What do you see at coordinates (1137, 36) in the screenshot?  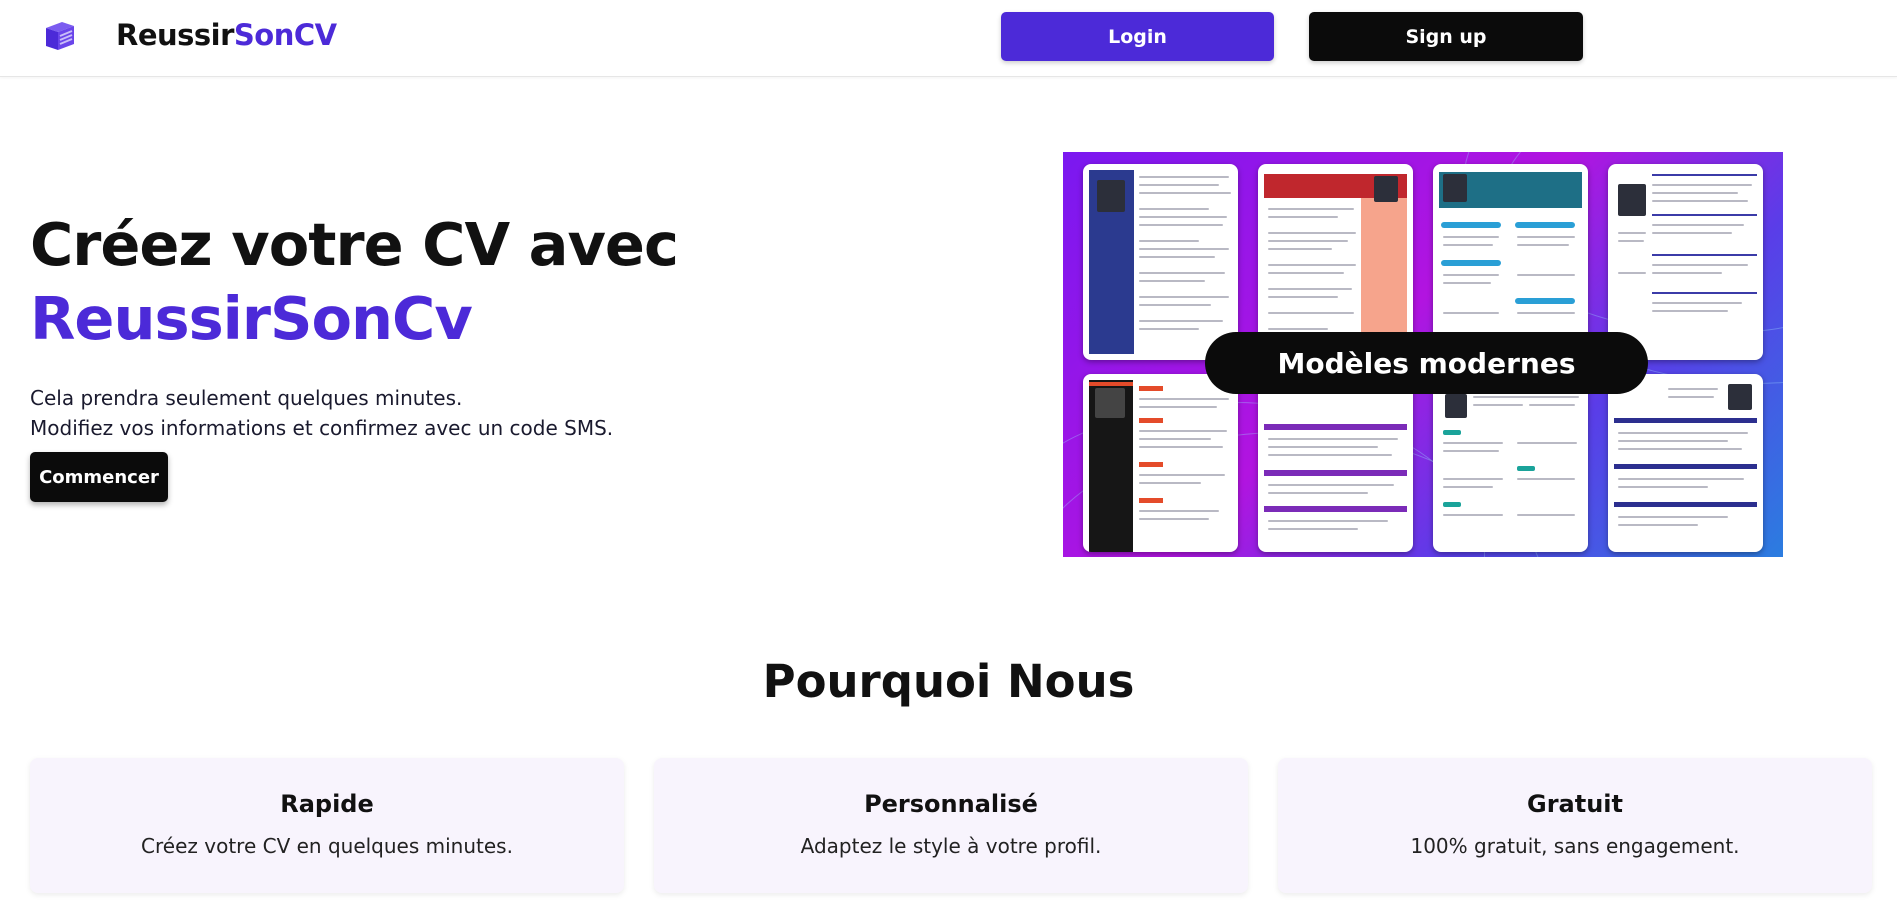 I see `login-button: Login` at bounding box center [1137, 36].